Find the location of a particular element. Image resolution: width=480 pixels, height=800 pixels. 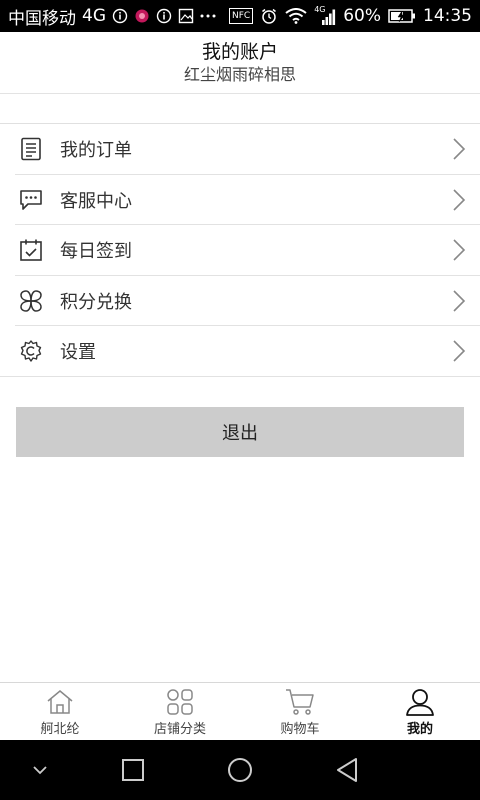

menu-item-settings: 设置 is located at coordinates (240, 351).